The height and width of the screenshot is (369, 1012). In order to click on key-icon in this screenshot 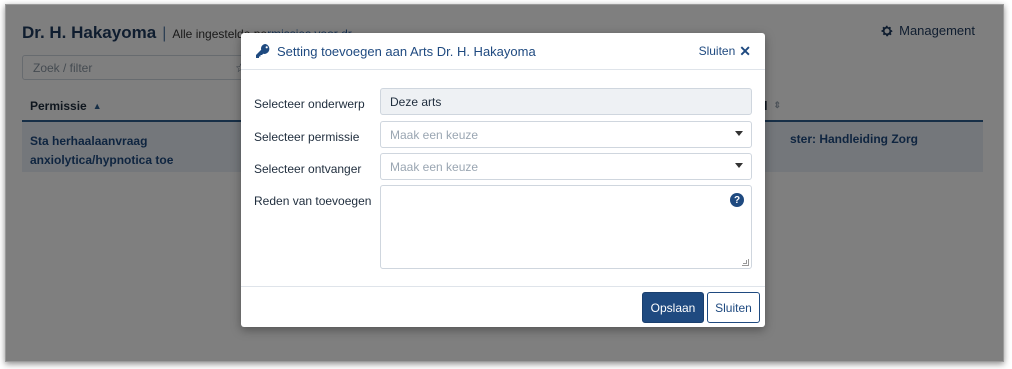, I will do `click(263, 51)`.